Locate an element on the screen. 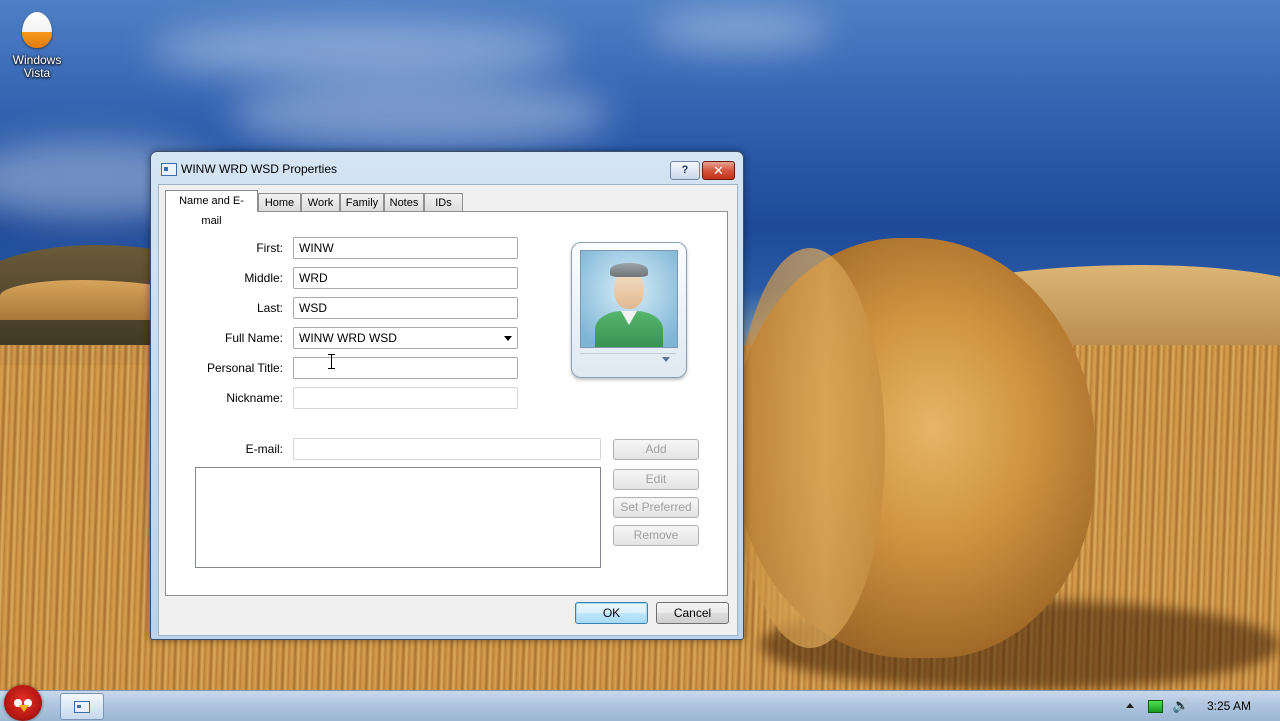 Image resolution: width=1280 pixels, height=721 pixels. desktop-icon-label: Windows Vista is located at coordinates (37, 66).